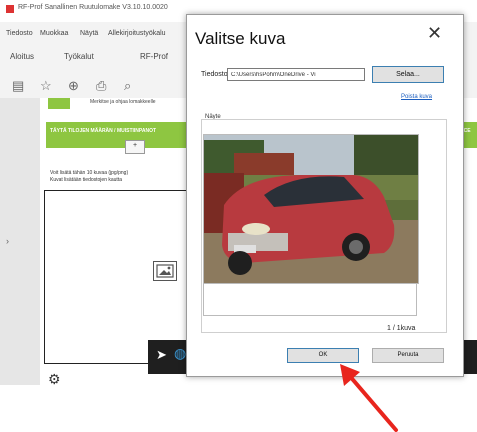  What do you see at coordinates (180, 353) in the screenshot?
I see `blue-tool-icon: ◍` at bounding box center [180, 353].